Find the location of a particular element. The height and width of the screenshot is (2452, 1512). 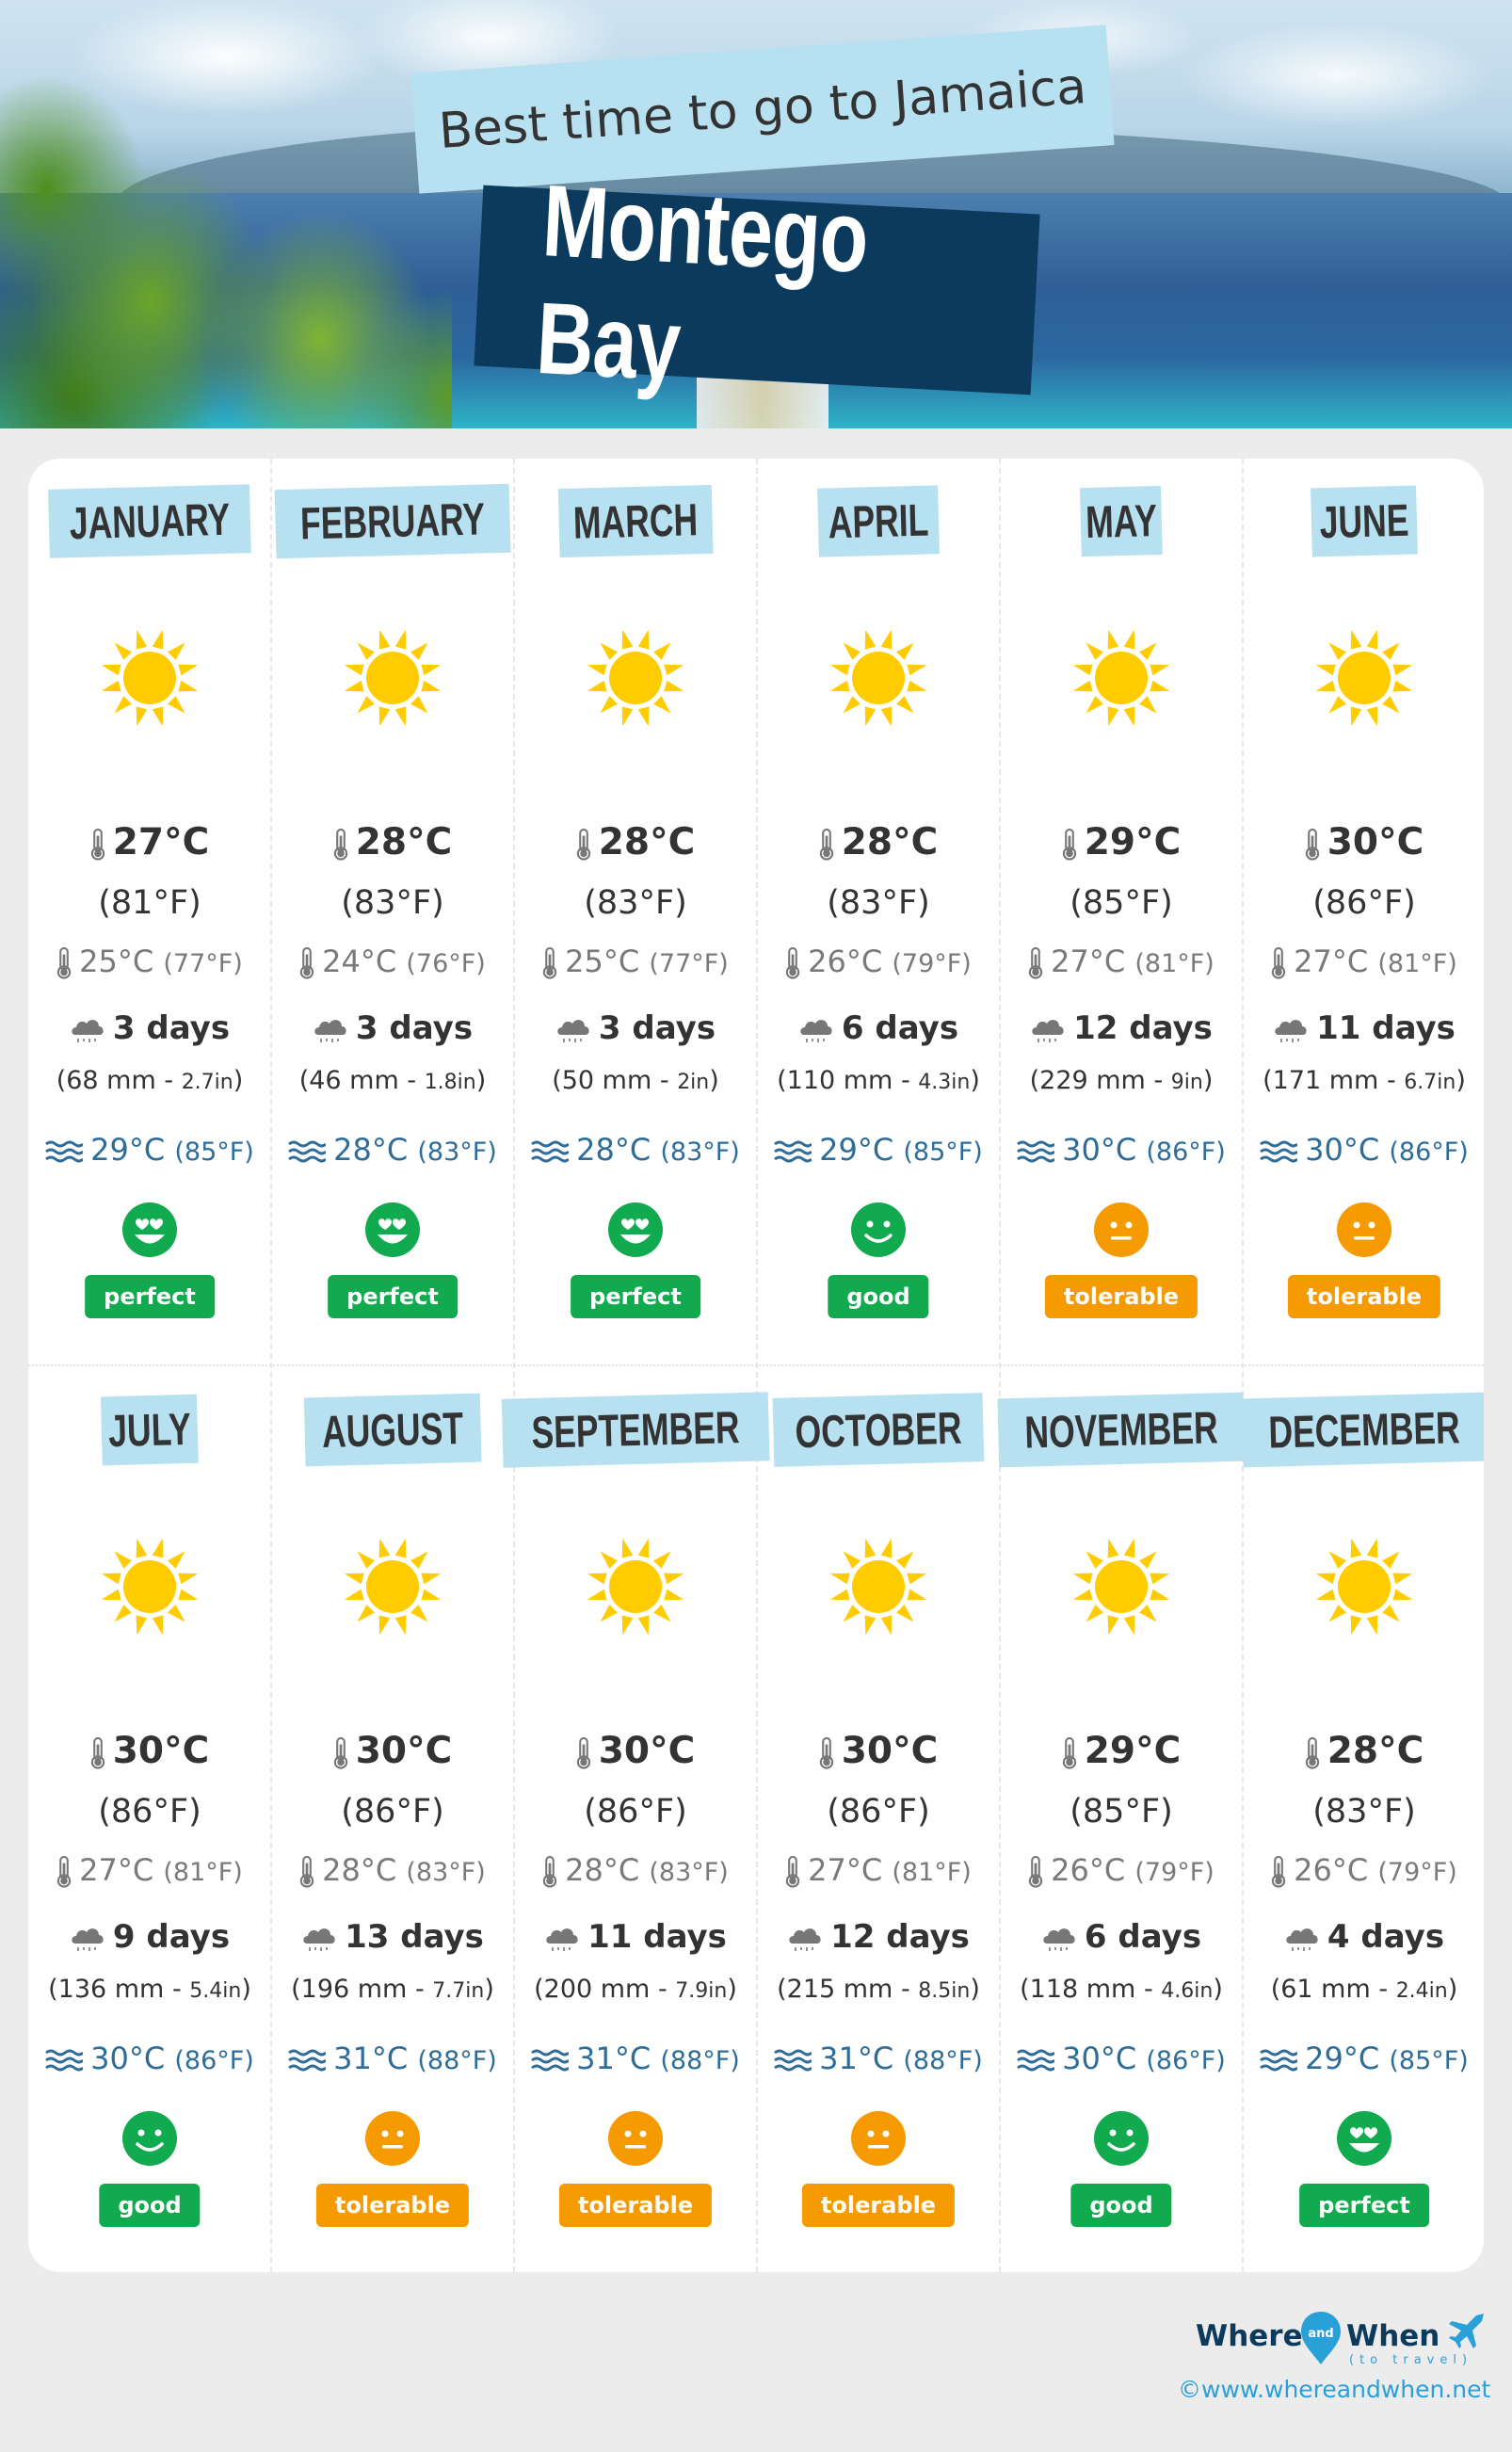

sea-temp: 29°C (85°F) is located at coordinates (1363, 2058).